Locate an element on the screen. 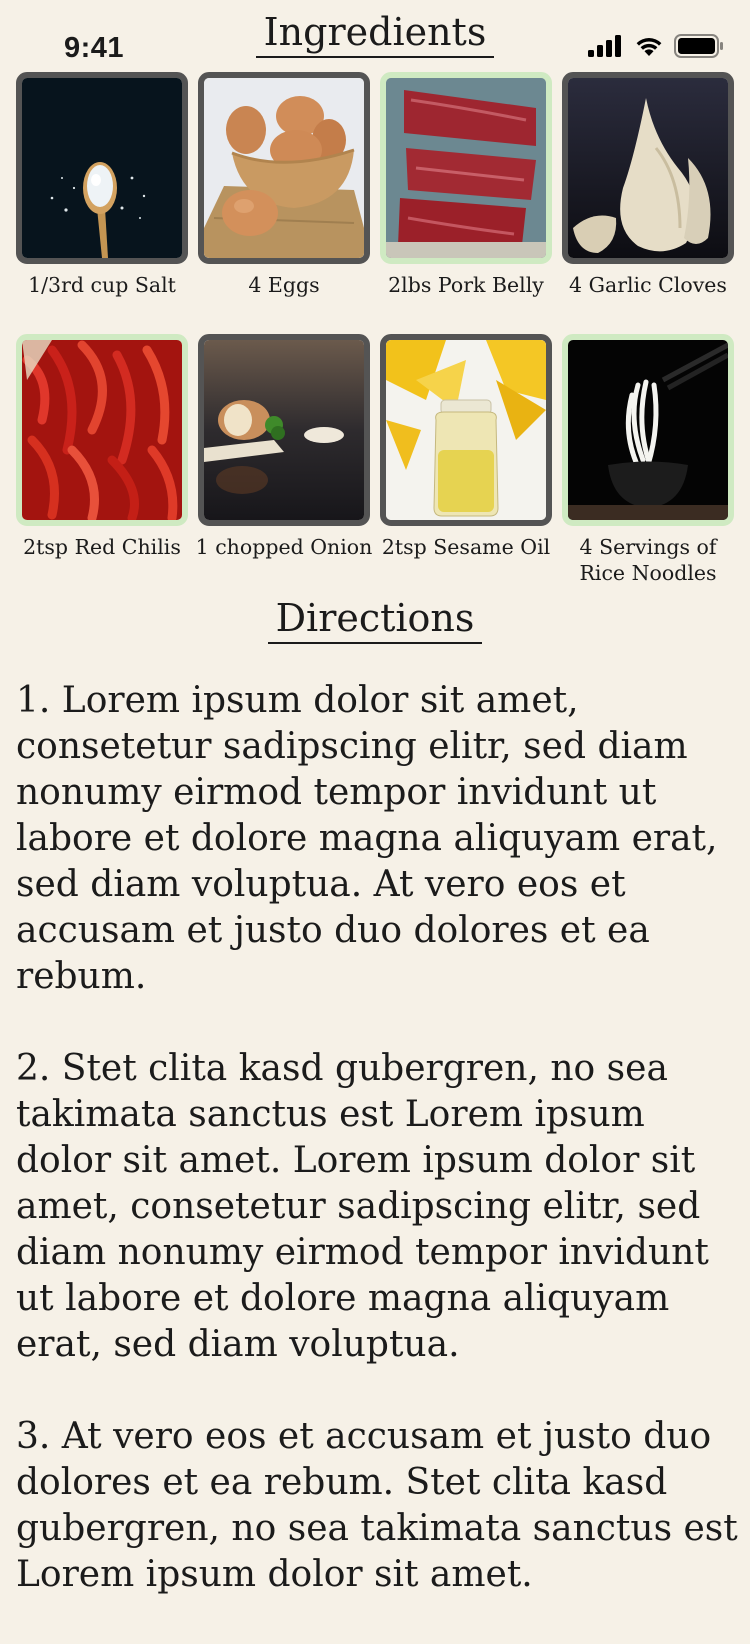 The image size is (750, 1644). ingredient-card-rice-noodles: 4 Servings of Rice Noodles is located at coordinates (648, 465).